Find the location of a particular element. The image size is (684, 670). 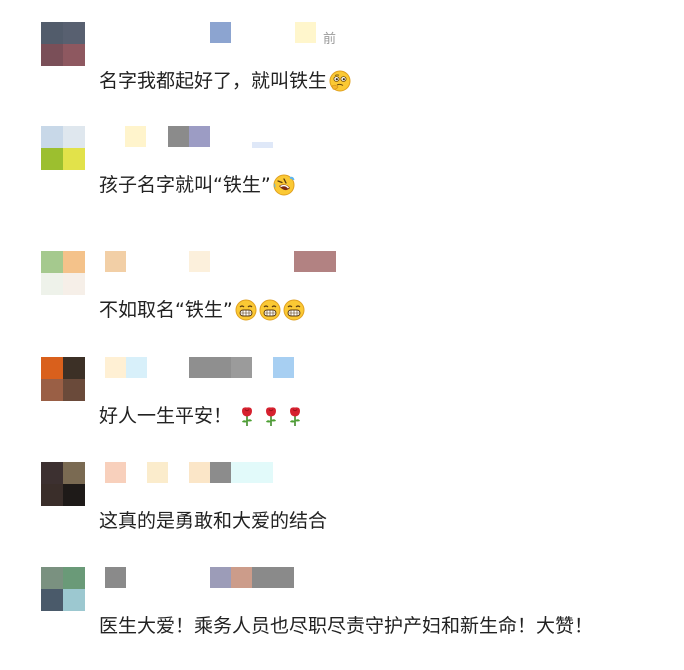

username-blurred: 前 is located at coordinates (255, 34).